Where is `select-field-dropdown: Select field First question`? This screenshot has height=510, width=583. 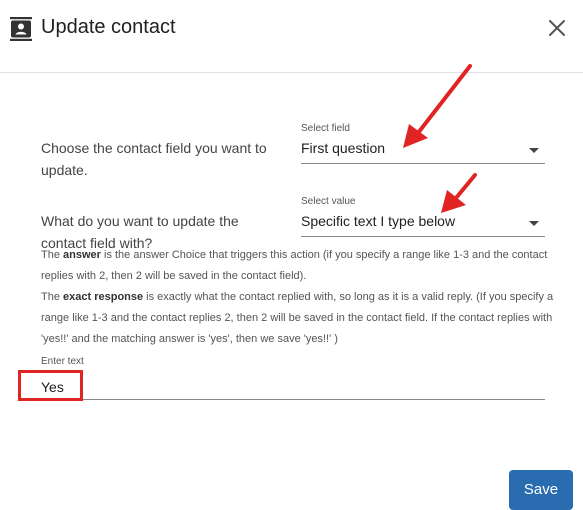 select-field-dropdown: Select field First question is located at coordinates (423, 143).